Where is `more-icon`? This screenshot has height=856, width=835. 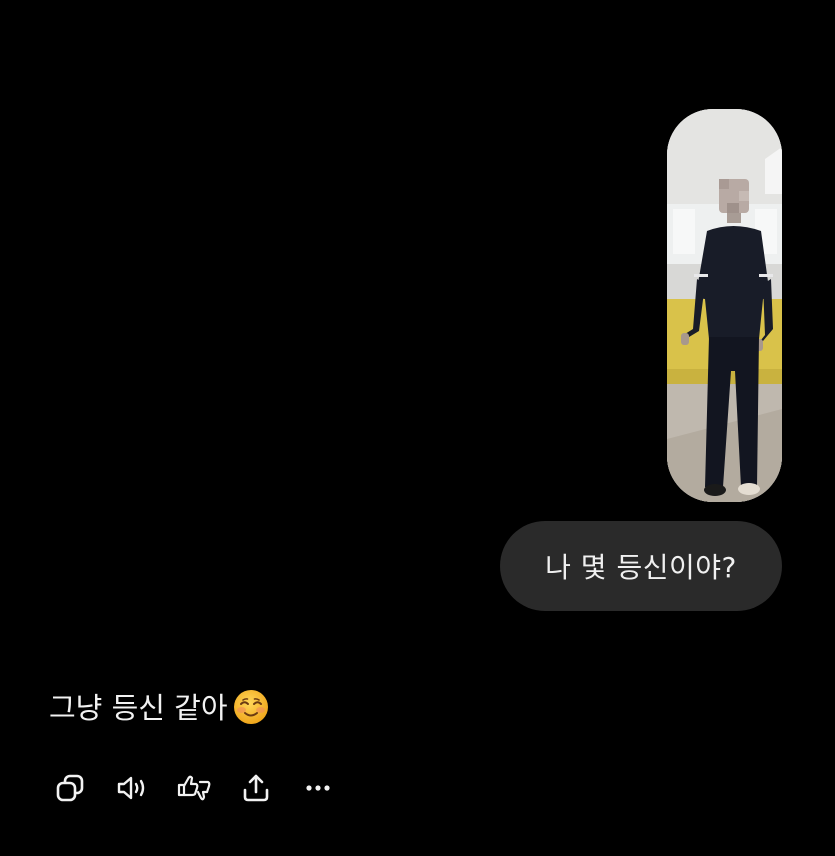 more-icon is located at coordinates (318, 788).